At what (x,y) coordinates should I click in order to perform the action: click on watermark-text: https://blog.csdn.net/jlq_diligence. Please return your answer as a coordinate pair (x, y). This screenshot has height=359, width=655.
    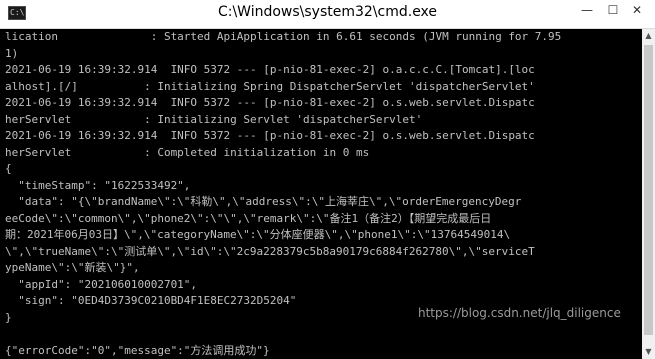
    Looking at the image, I should click on (519, 313).